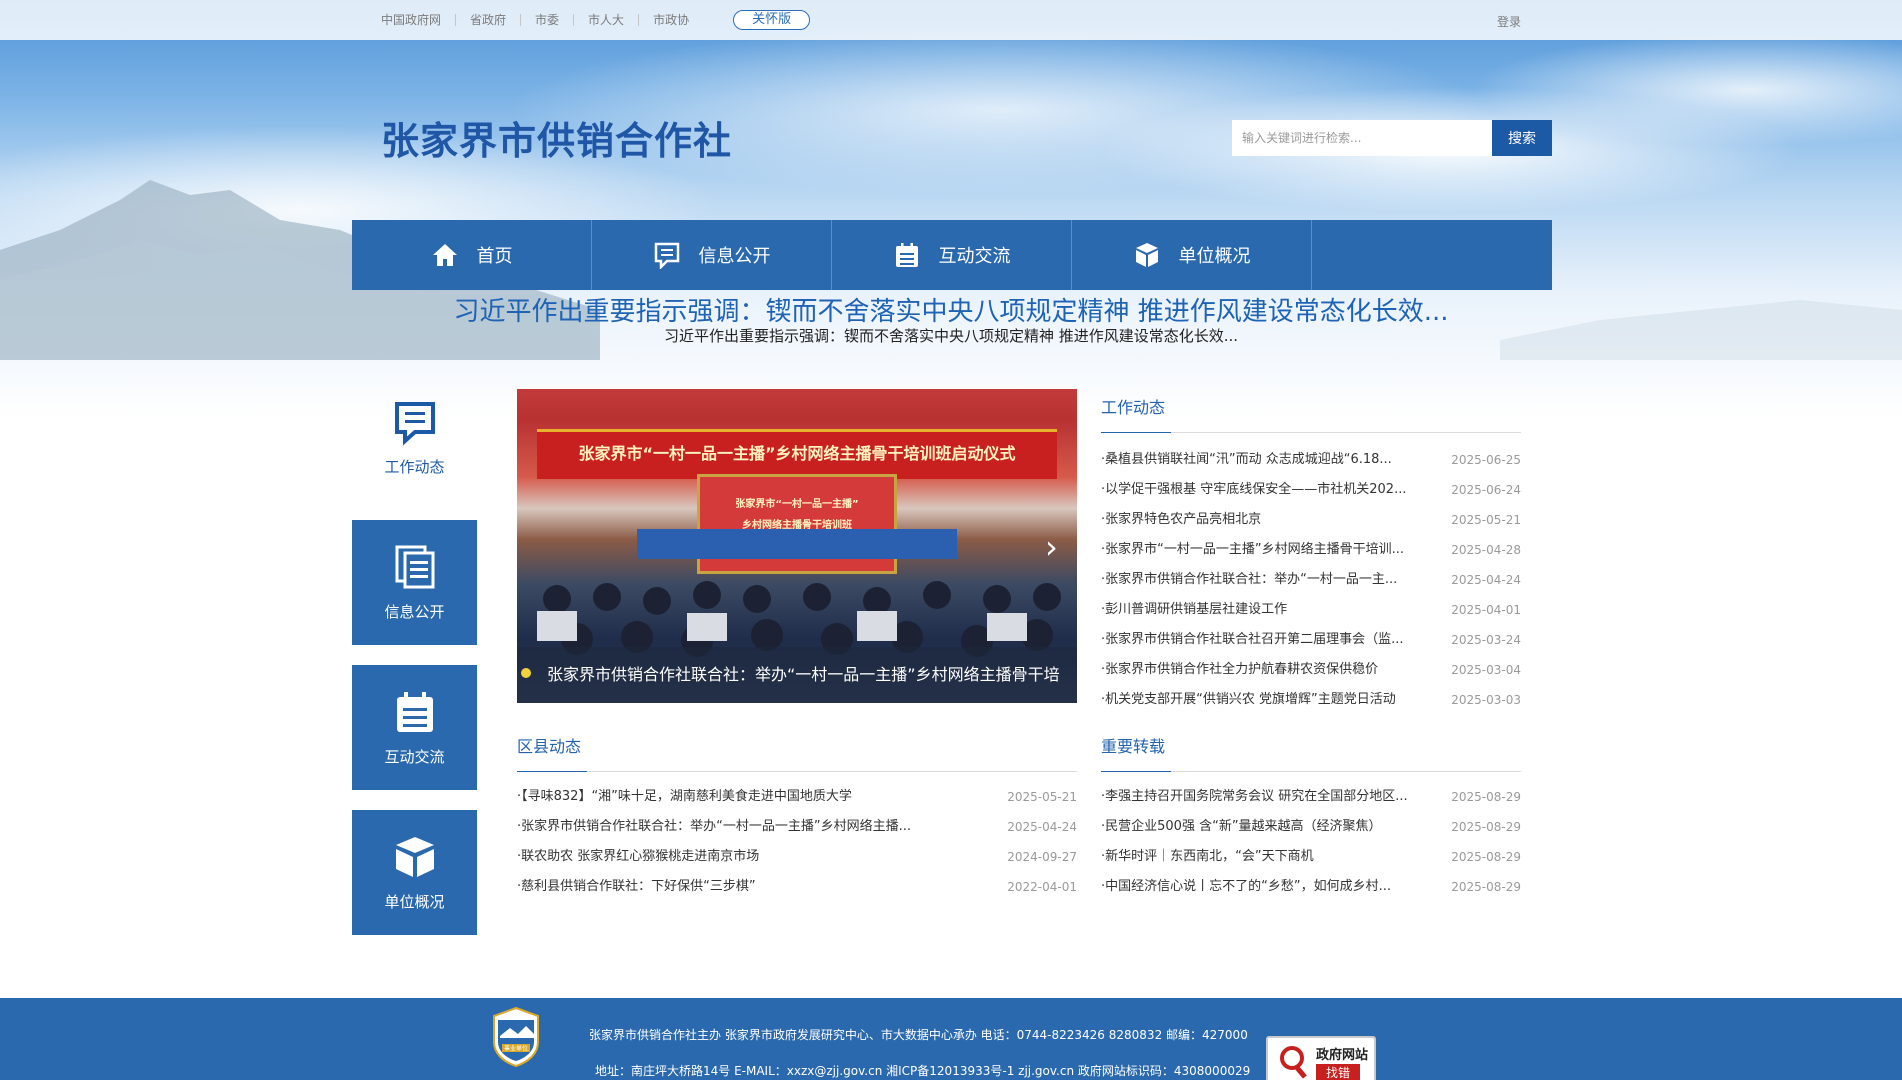 This screenshot has width=1902, height=1080. What do you see at coordinates (1311, 520) in the screenshot?
I see `list-item: ·张家界特色农产品亮相北京 2025-05-21` at bounding box center [1311, 520].